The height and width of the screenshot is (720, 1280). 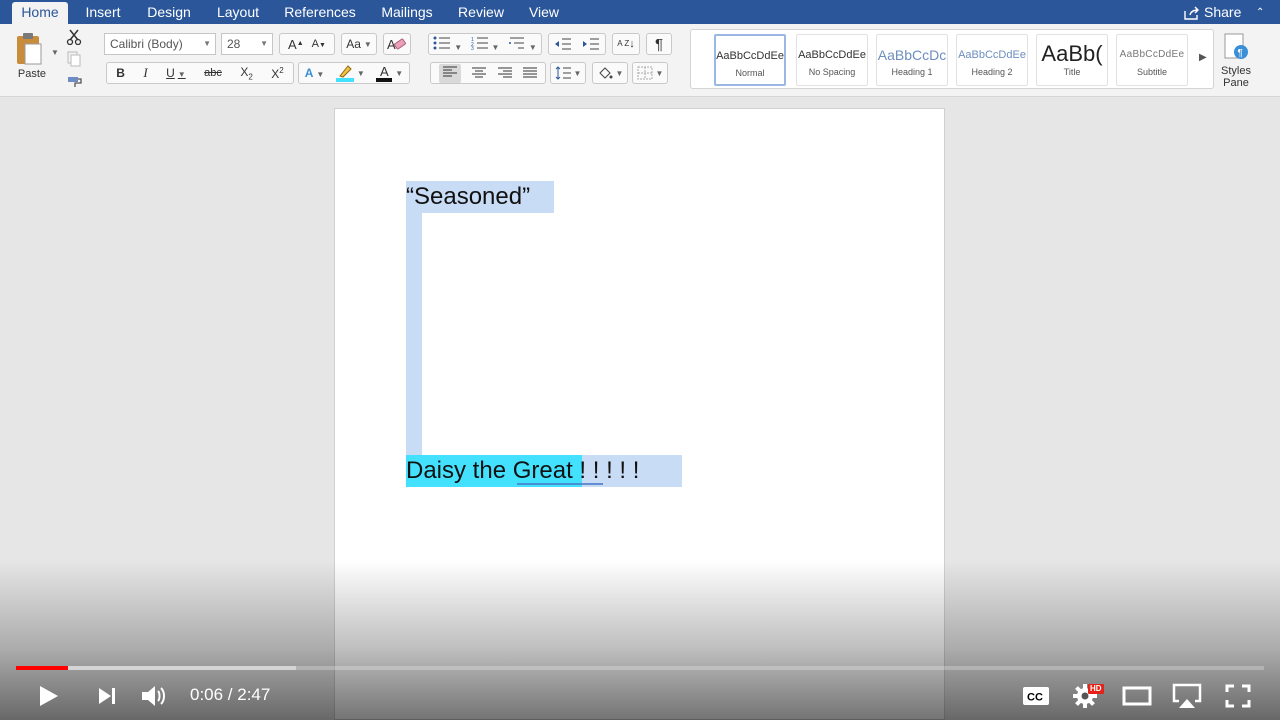 I want to click on change-case-label: Aa, so click(x=353, y=44).